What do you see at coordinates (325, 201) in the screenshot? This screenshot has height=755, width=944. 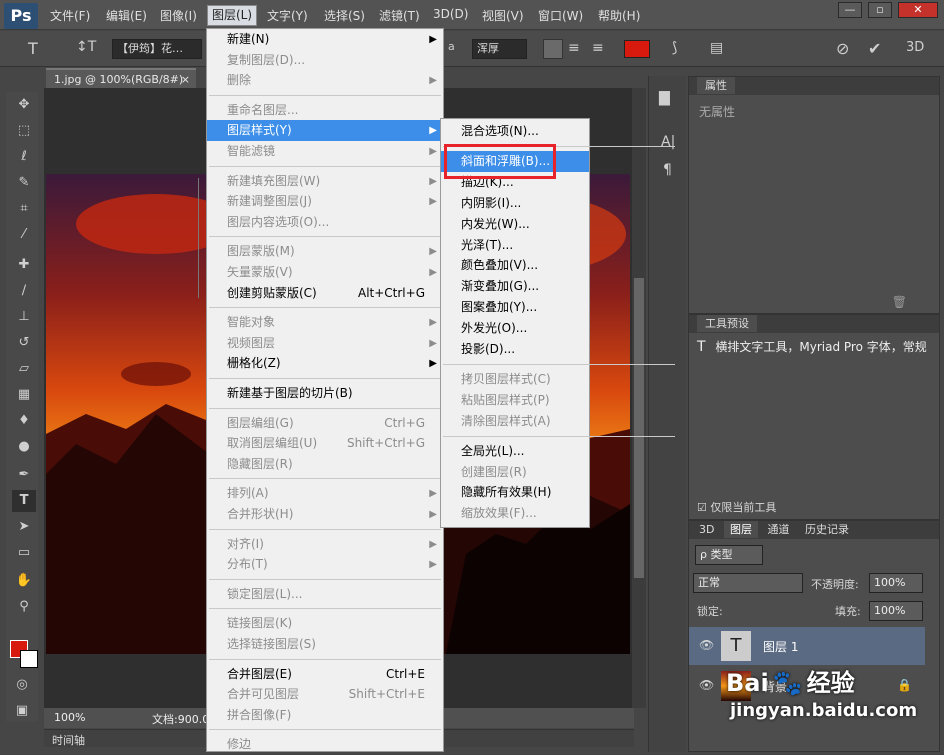 I see `menu-item: 新建调整图层(J) ▶` at bounding box center [325, 201].